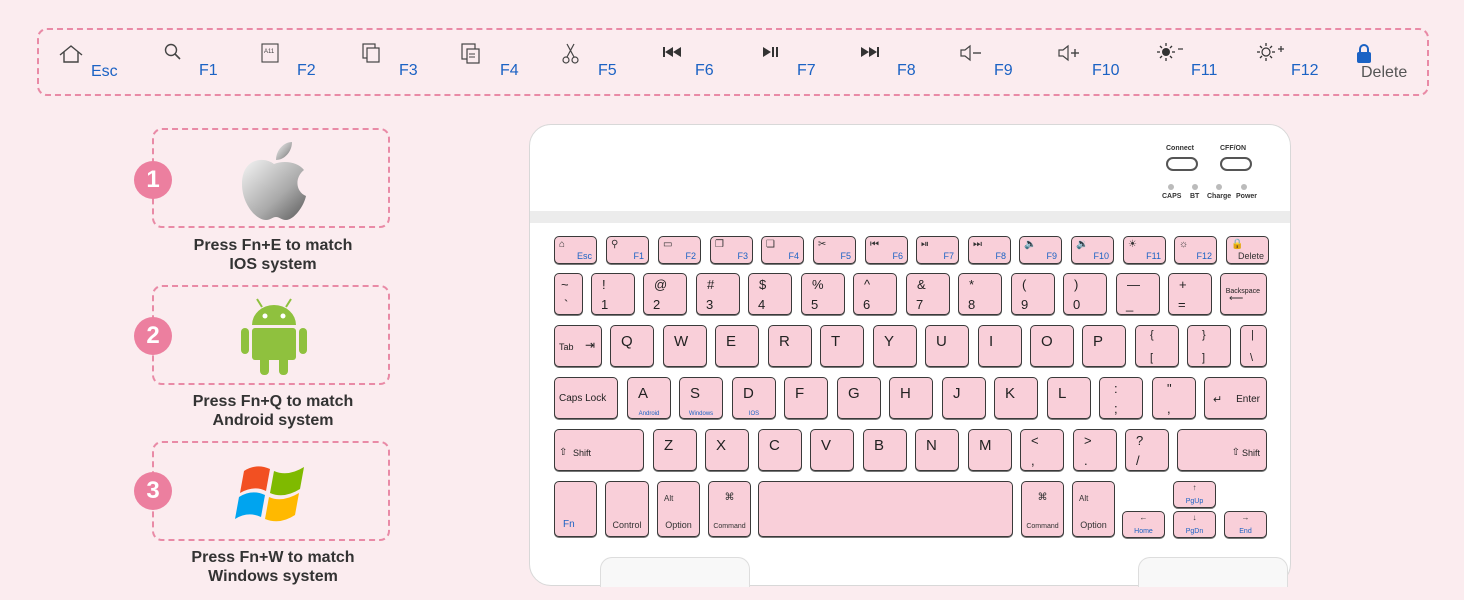  Describe the element at coordinates (1209, 346) in the screenshot. I see `key-right-bracket: }]` at that location.